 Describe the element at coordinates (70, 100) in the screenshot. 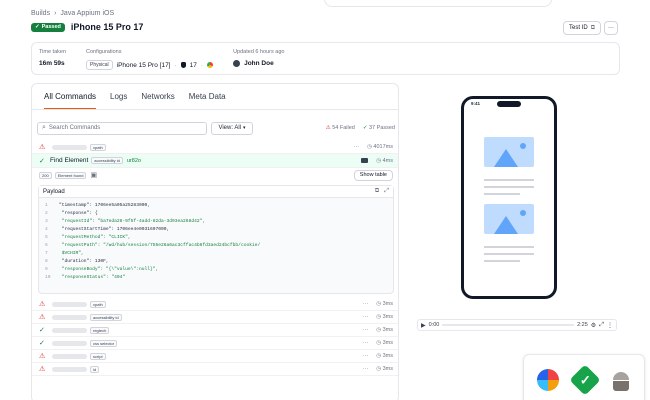

I see `tab-all-commands: All Commands` at that location.